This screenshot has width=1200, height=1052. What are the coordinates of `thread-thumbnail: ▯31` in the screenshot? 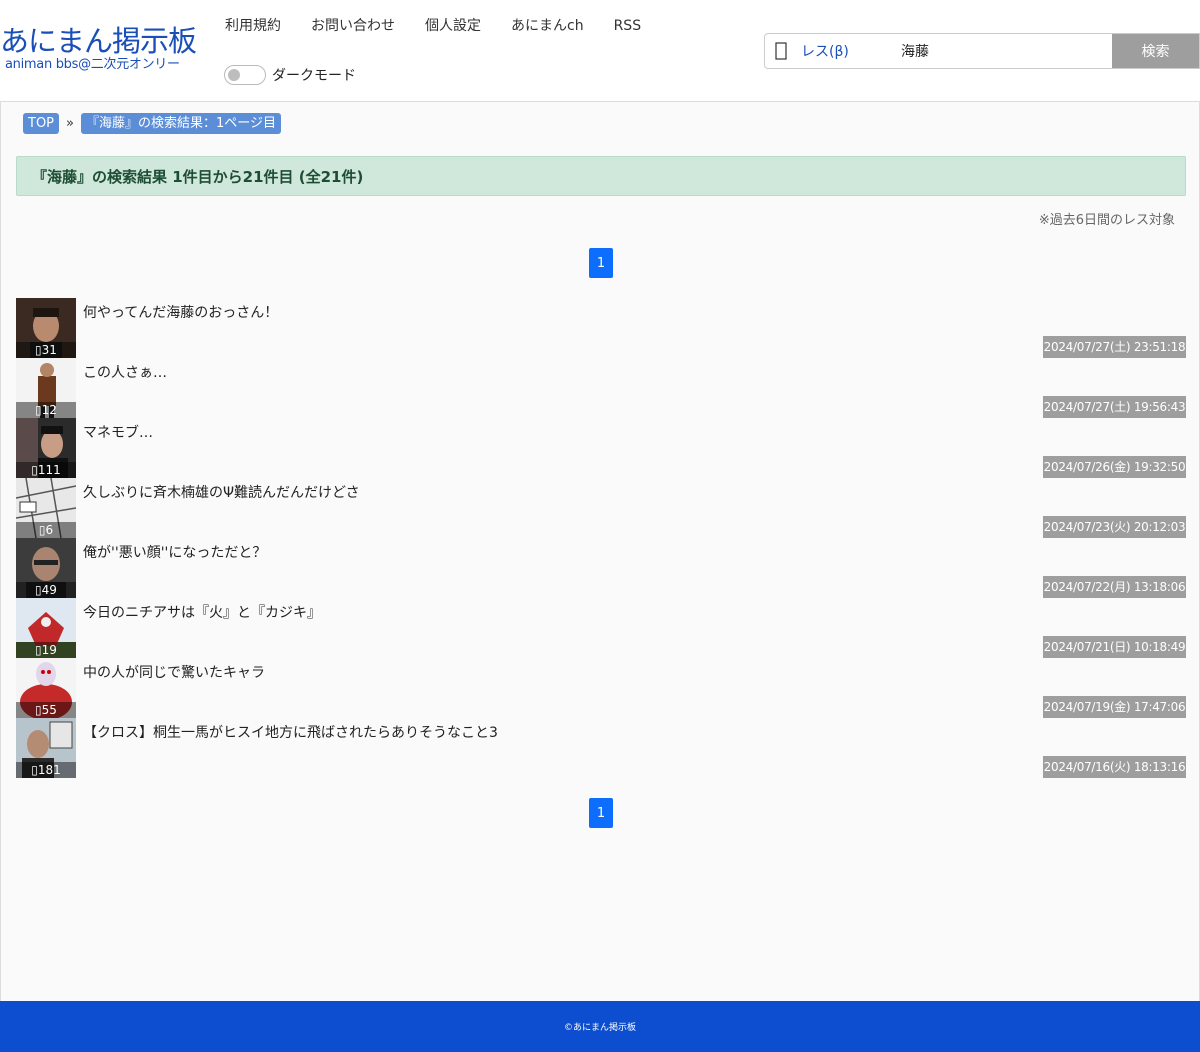 It's located at (46, 328).